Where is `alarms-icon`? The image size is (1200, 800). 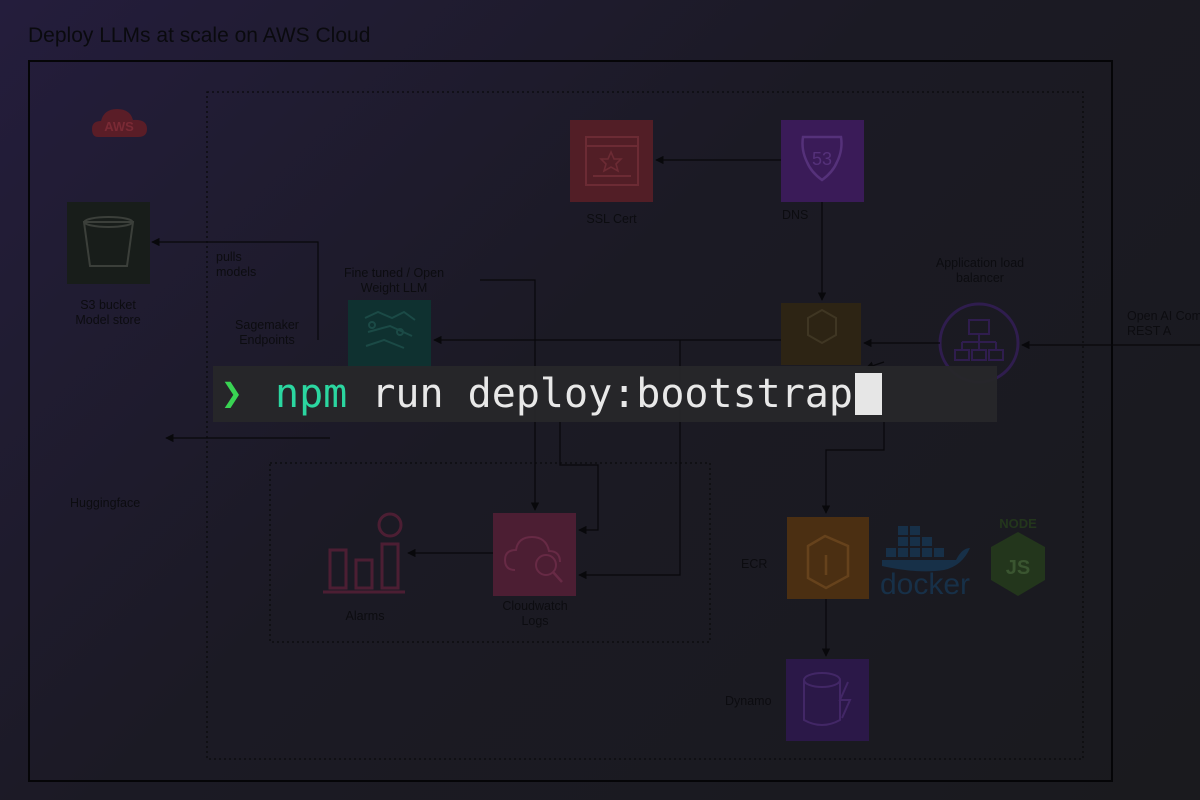
alarms-icon is located at coordinates (364, 553).